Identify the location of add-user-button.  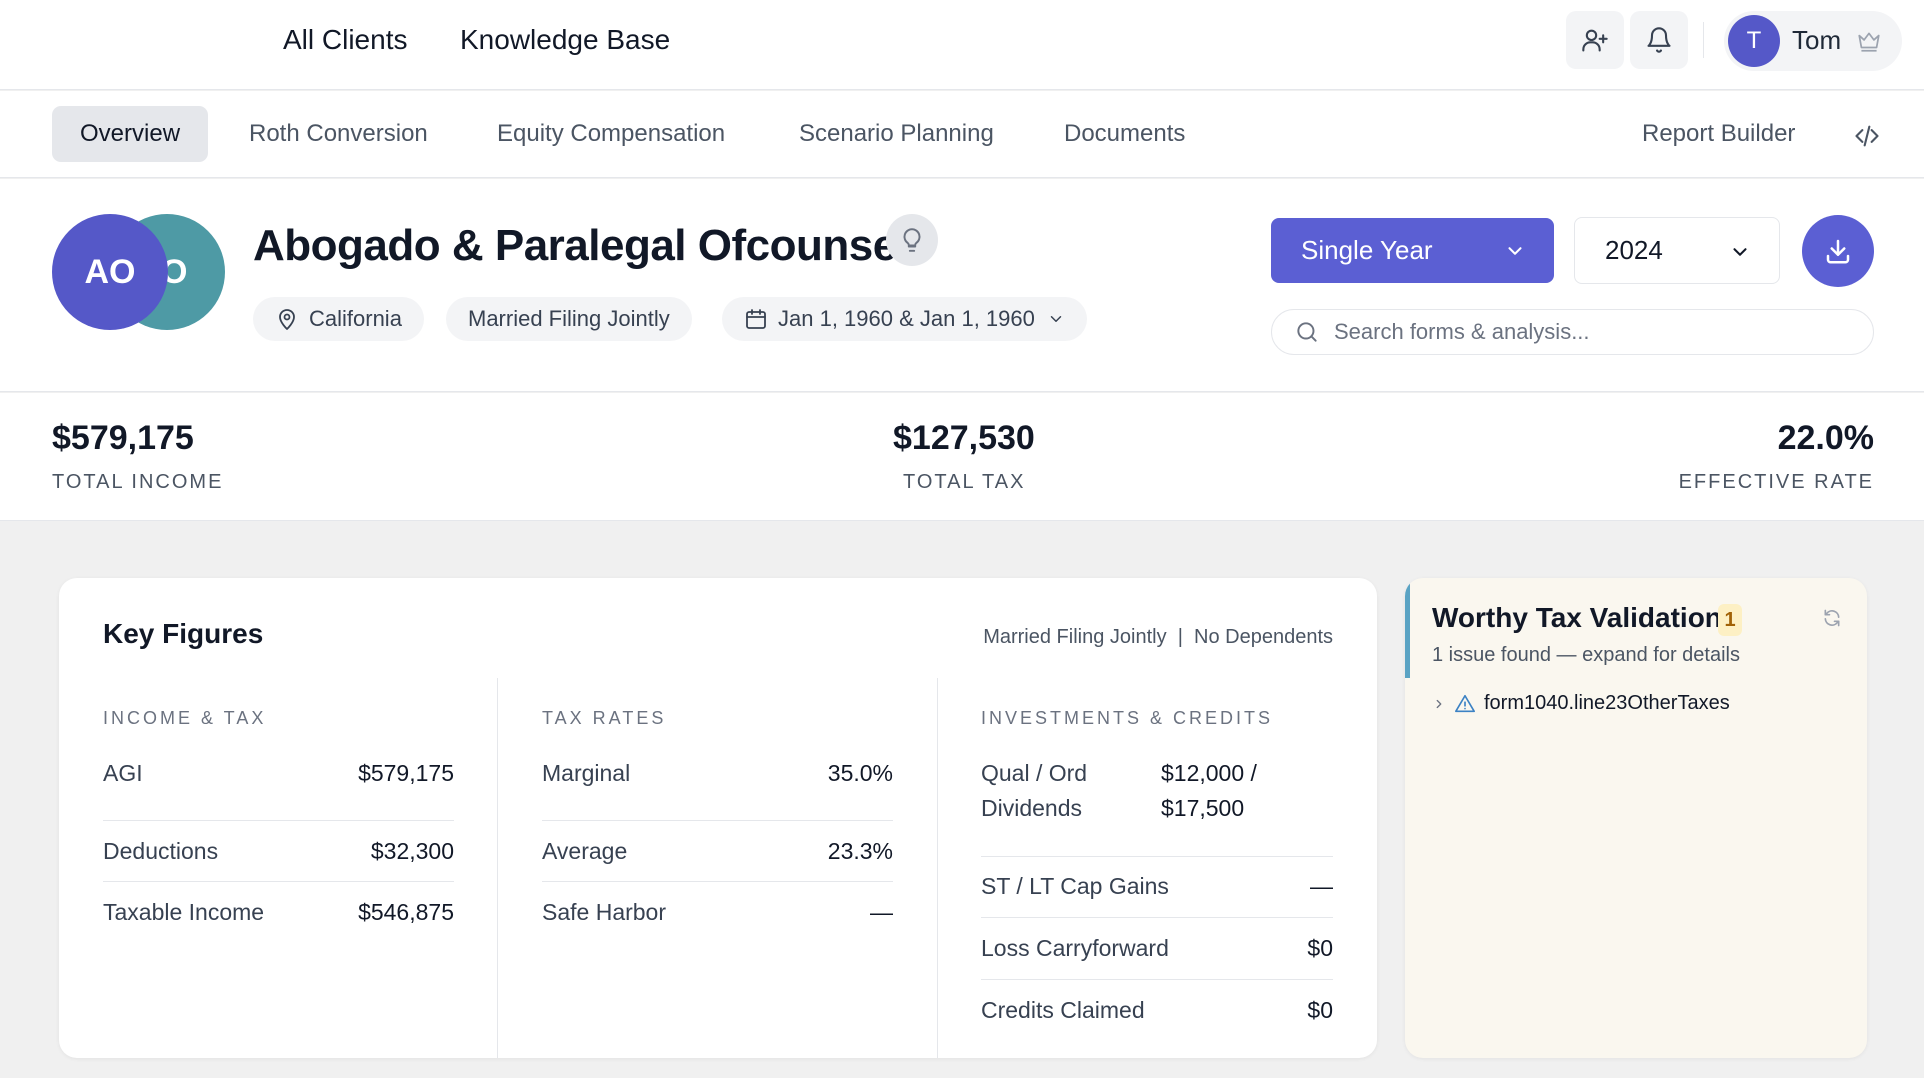
(1595, 40).